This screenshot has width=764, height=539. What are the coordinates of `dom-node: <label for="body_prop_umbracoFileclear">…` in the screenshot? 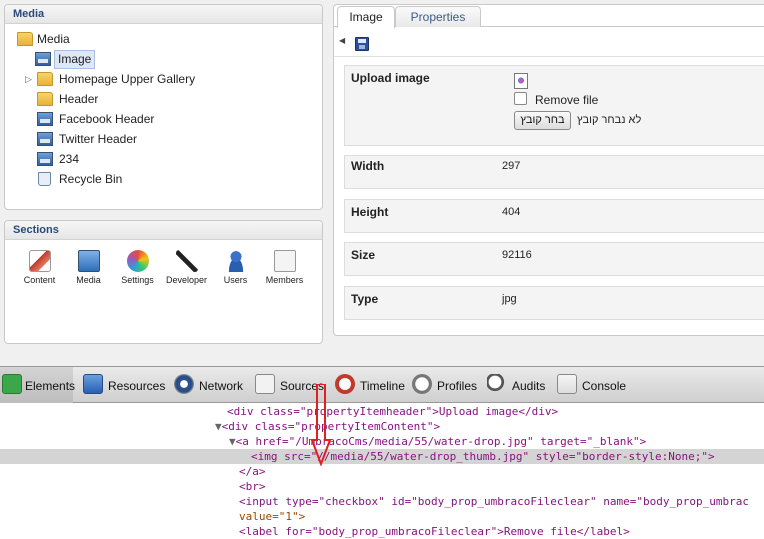 It's located at (382, 531).